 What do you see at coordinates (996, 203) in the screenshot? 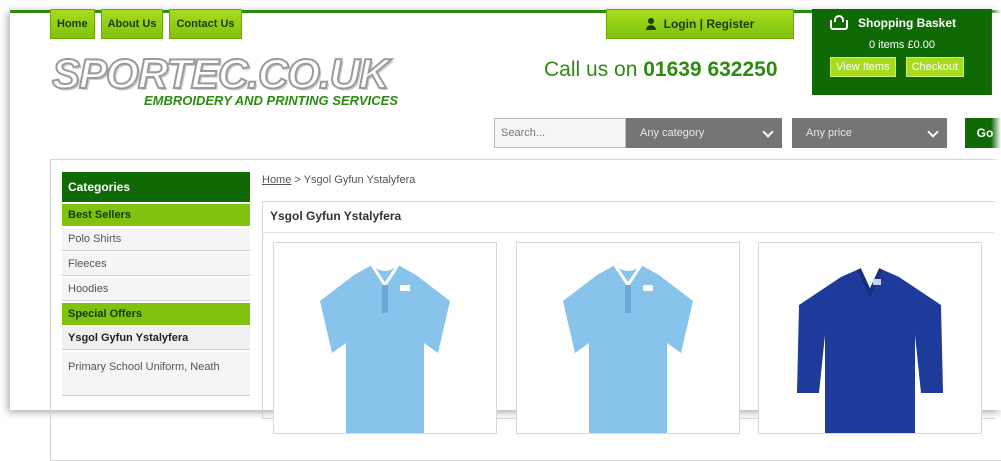
I see `edge-fade` at bounding box center [996, 203].